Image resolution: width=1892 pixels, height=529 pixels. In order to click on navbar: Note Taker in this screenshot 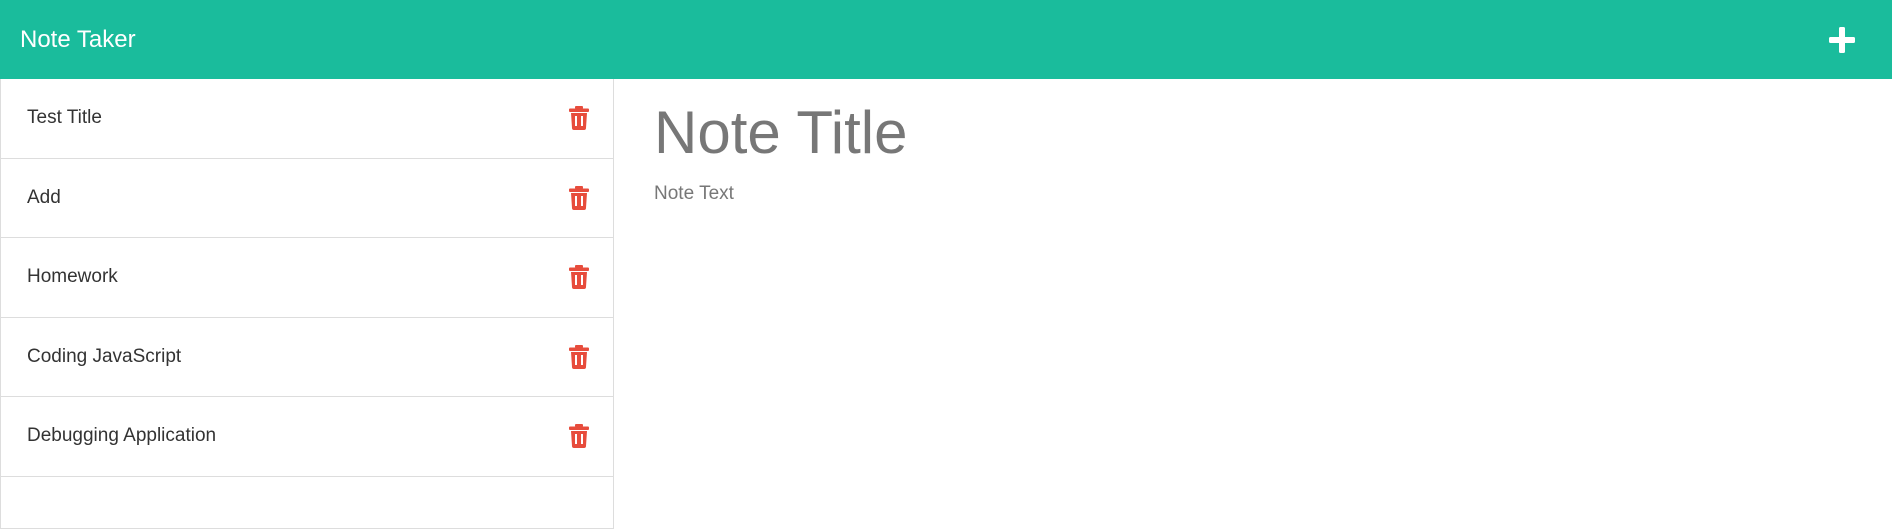, I will do `click(946, 39)`.